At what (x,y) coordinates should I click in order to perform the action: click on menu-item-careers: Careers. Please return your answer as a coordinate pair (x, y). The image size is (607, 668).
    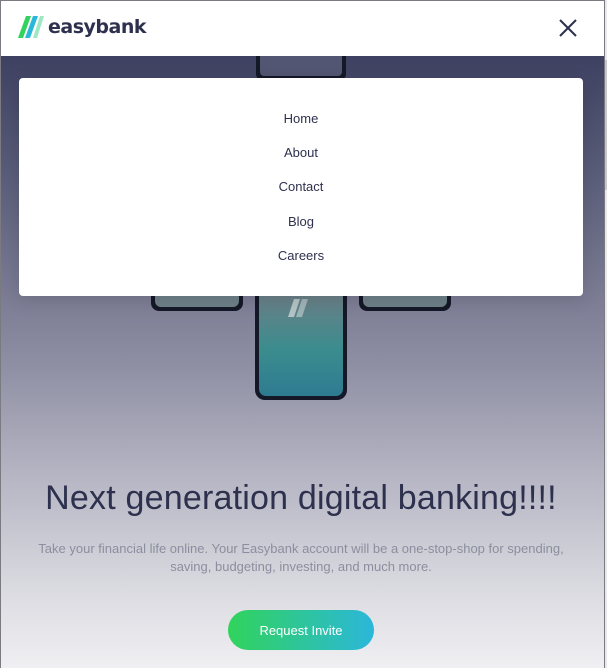
    Looking at the image, I should click on (301, 255).